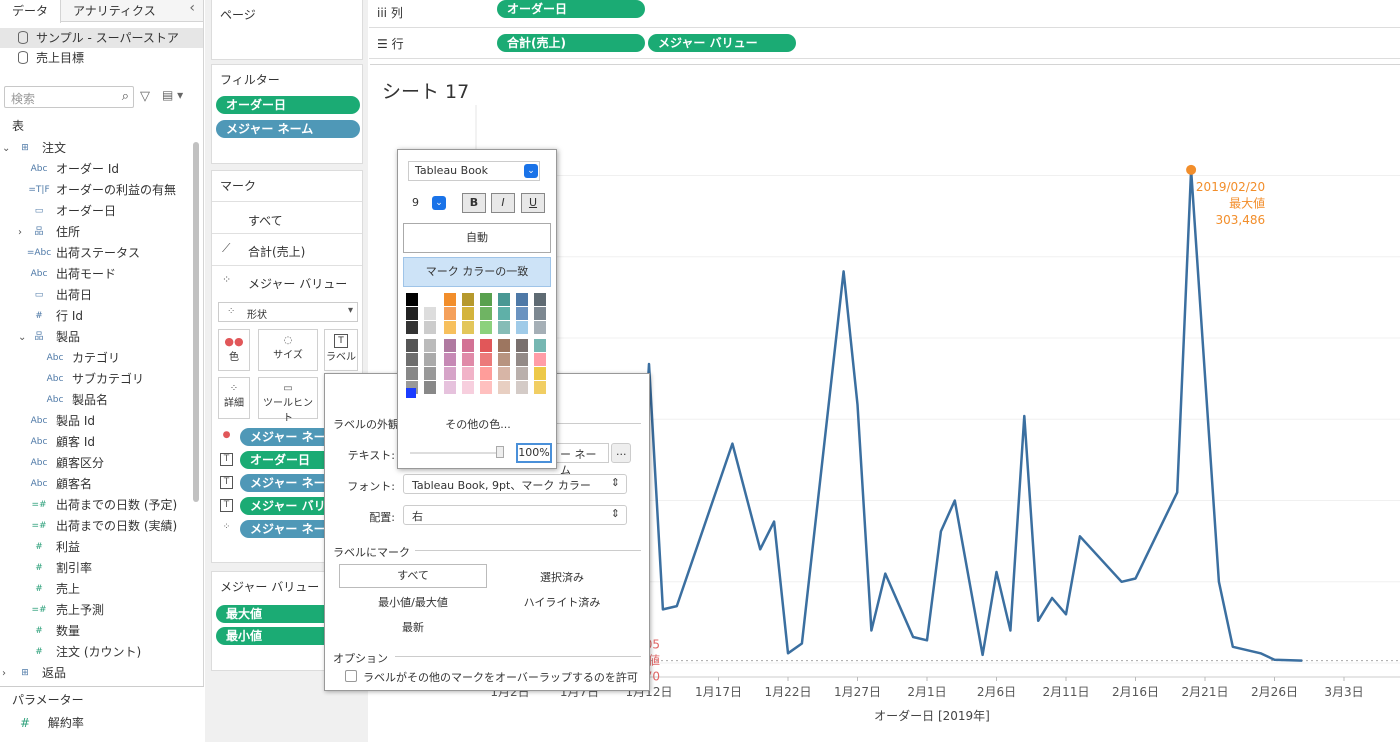  What do you see at coordinates (98, 190) in the screenshot?
I see `field-item: =T|F オーダーの利益の有無` at bounding box center [98, 190].